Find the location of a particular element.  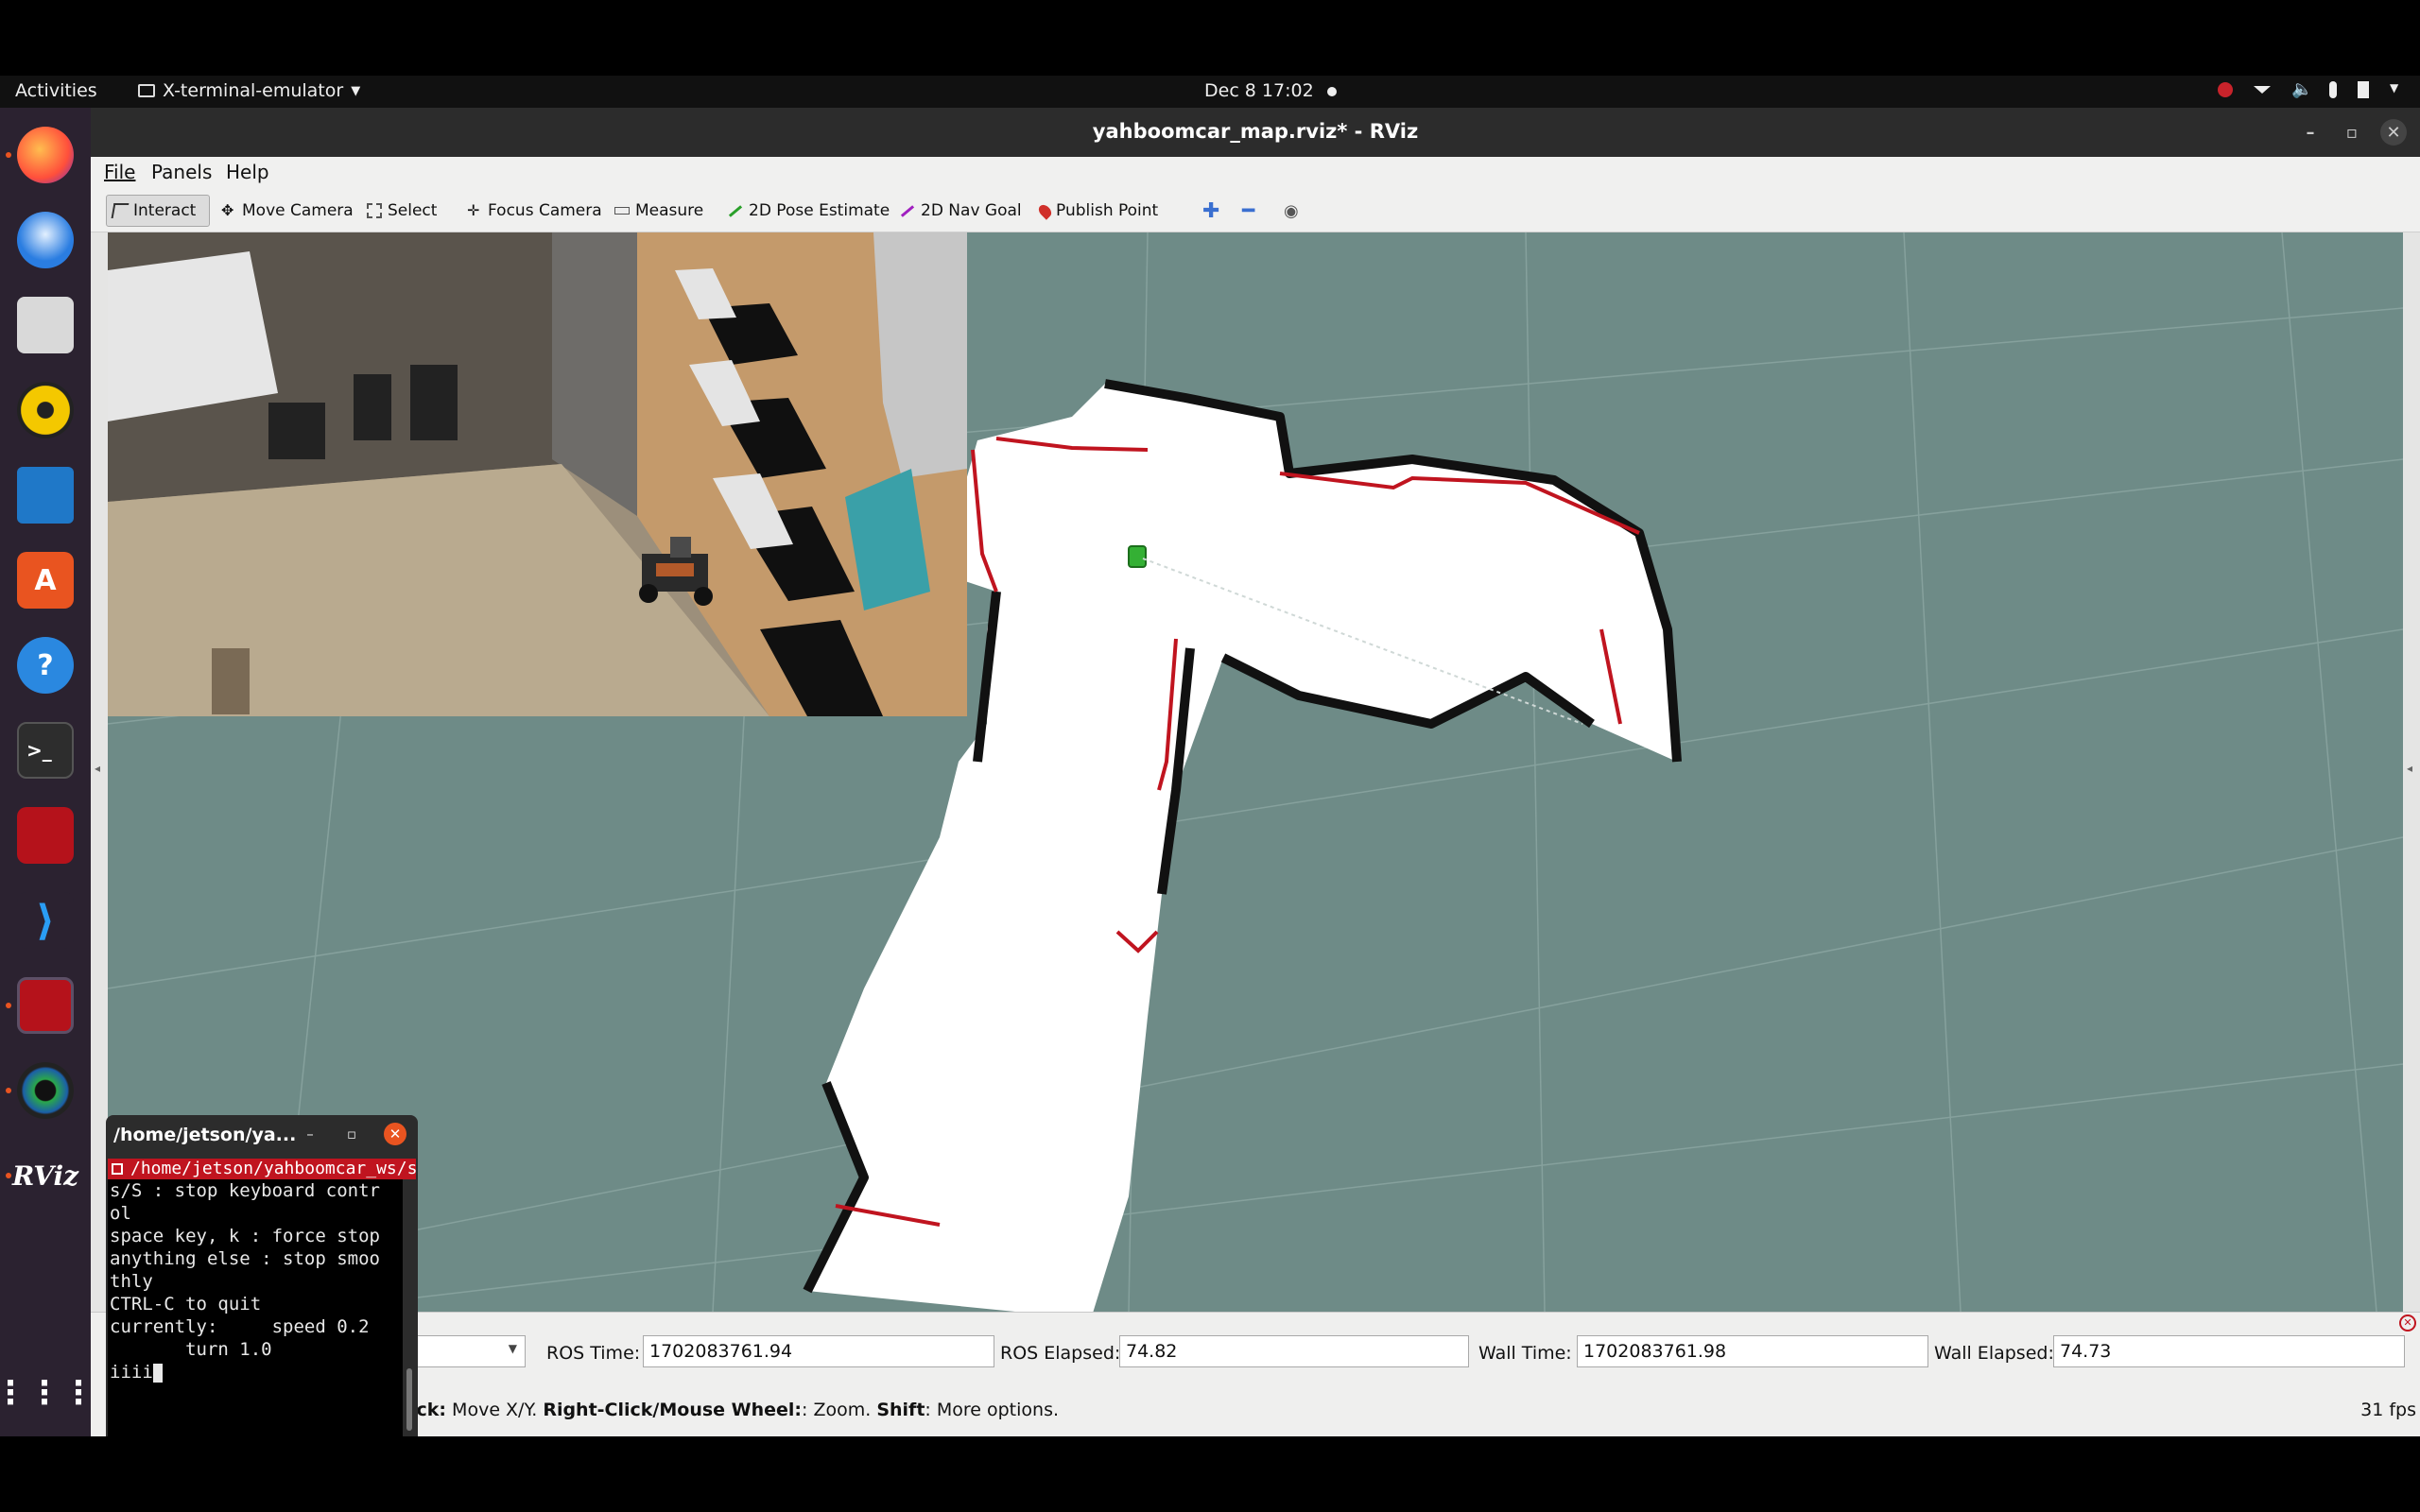

terminal-tab: /home/jetson/yahboomcar_ws/s is located at coordinates (262, 1169).